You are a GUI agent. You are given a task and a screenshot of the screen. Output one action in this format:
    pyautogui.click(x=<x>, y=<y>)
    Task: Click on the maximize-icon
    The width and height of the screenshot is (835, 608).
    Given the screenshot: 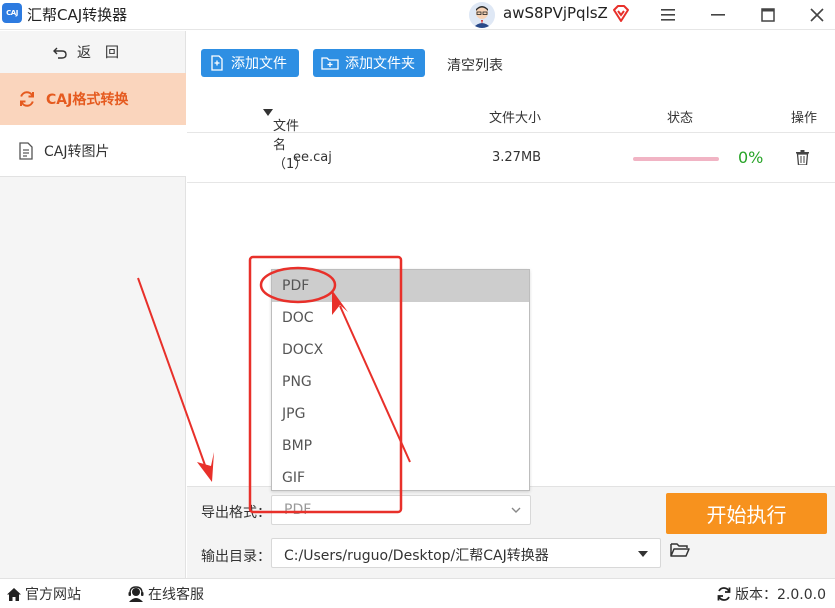 What is the action you would take?
    pyautogui.click(x=768, y=15)
    